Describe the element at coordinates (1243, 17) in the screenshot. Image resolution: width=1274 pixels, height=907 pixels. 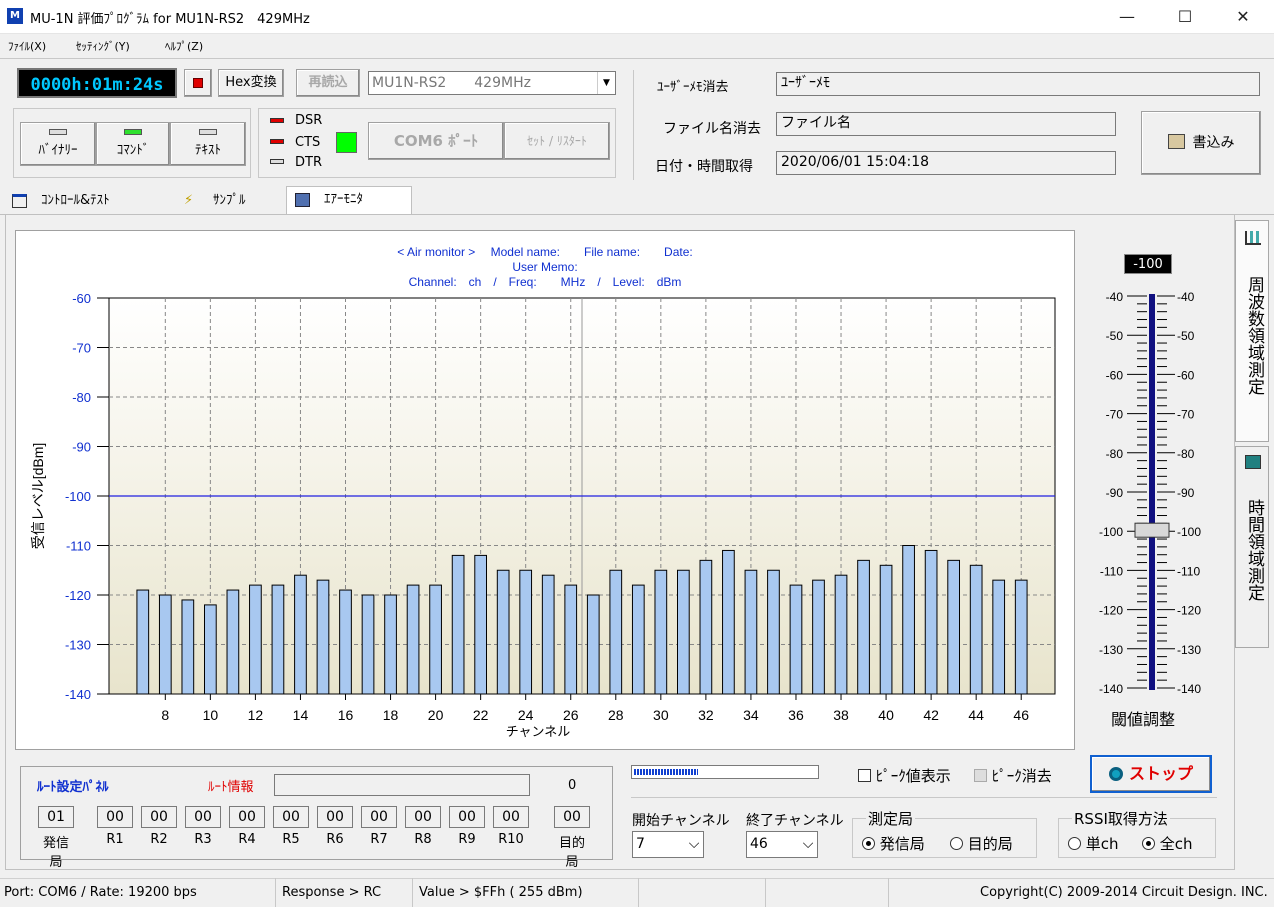
I see `close-button: ✕` at that location.